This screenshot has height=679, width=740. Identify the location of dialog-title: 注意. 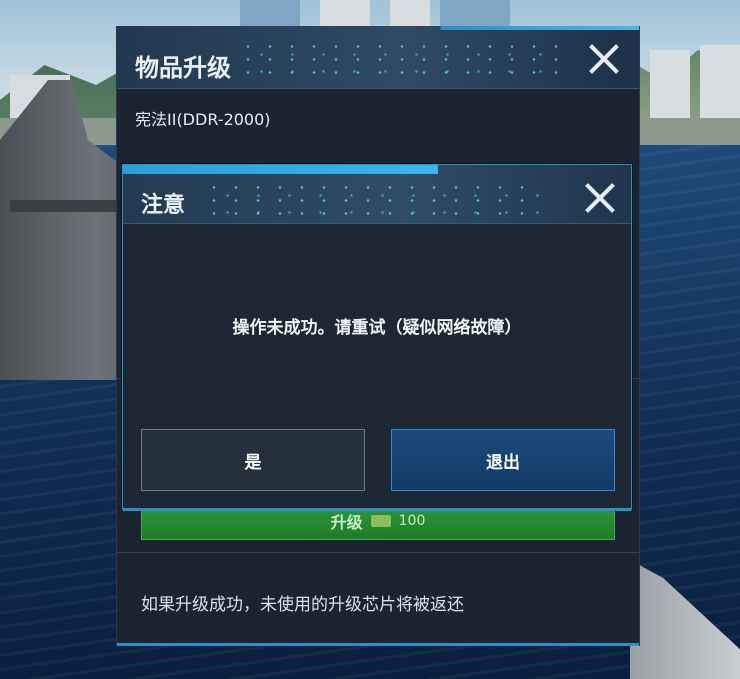
(163, 205).